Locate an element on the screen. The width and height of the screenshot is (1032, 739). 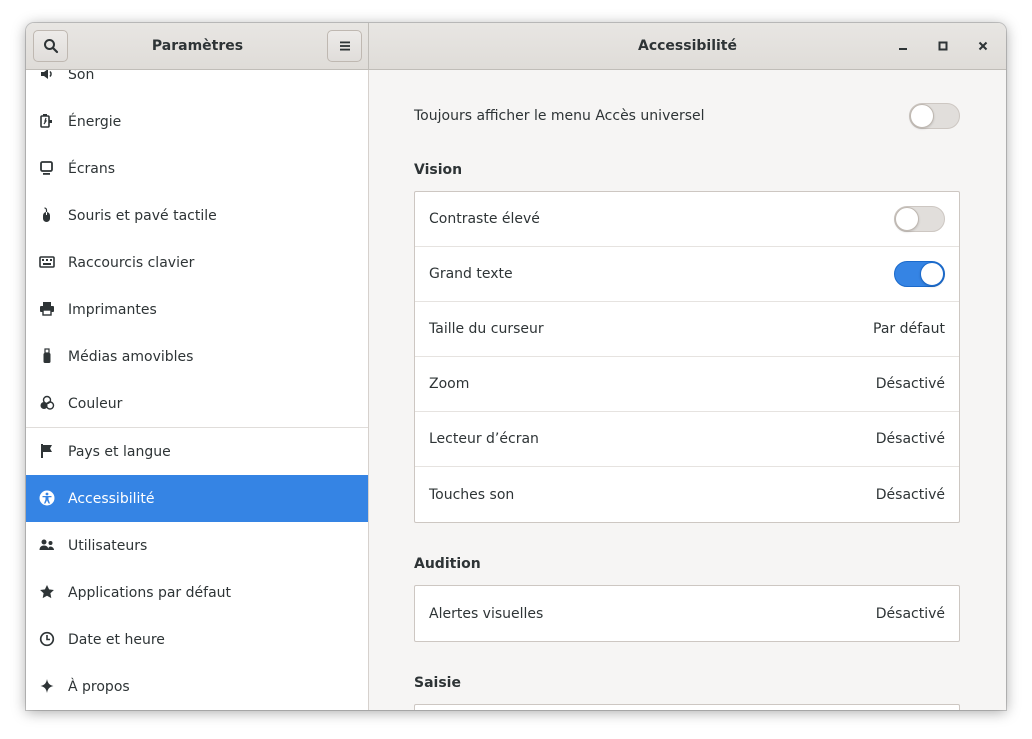
always-show-switch is located at coordinates (934, 116).